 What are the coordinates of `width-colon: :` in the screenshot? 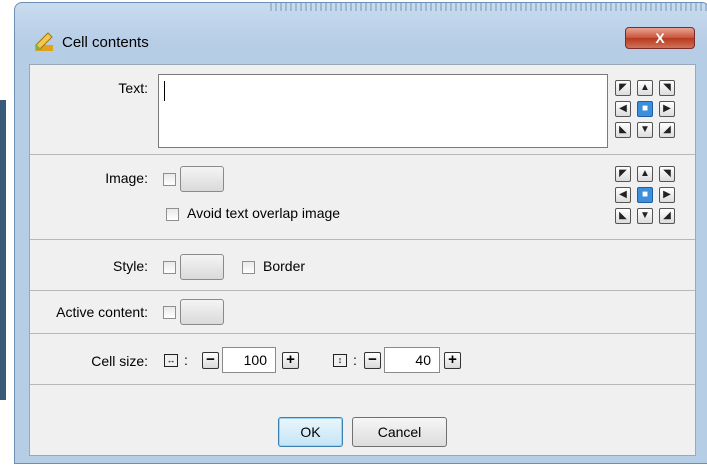 It's located at (186, 360).